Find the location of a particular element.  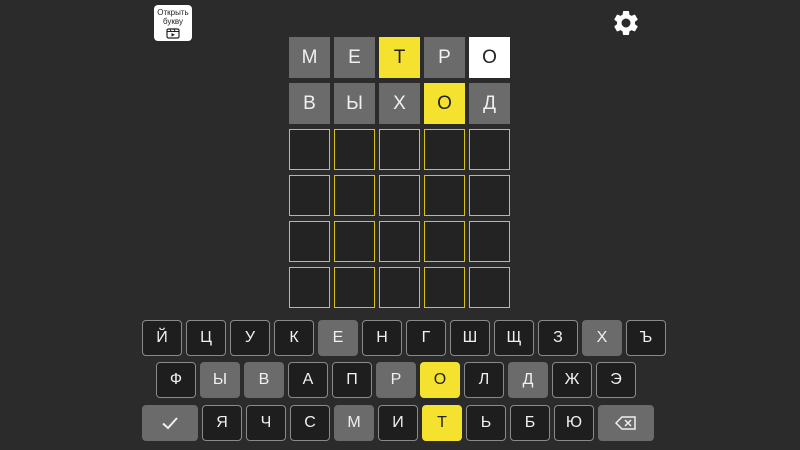

key-letter: Щ is located at coordinates (514, 338).